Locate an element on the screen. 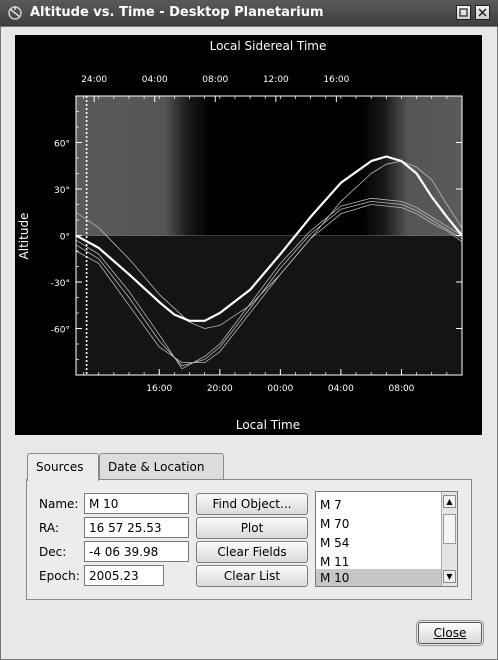  plot-button: Plot is located at coordinates (252, 528).